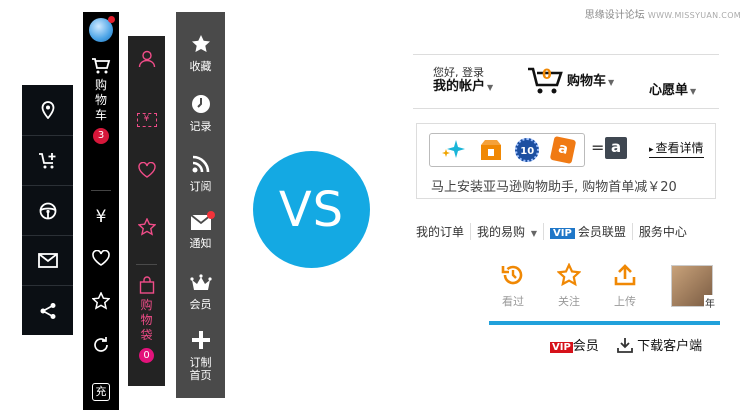 Image resolution: width=747 pixels, height=420 pixels. I want to click on shopping-bag-button: 购 物 袋 0, so click(146, 319).